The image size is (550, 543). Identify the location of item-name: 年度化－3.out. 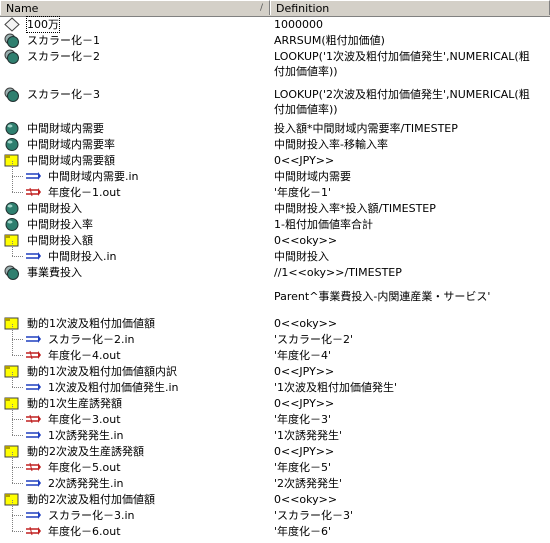
(84, 419).